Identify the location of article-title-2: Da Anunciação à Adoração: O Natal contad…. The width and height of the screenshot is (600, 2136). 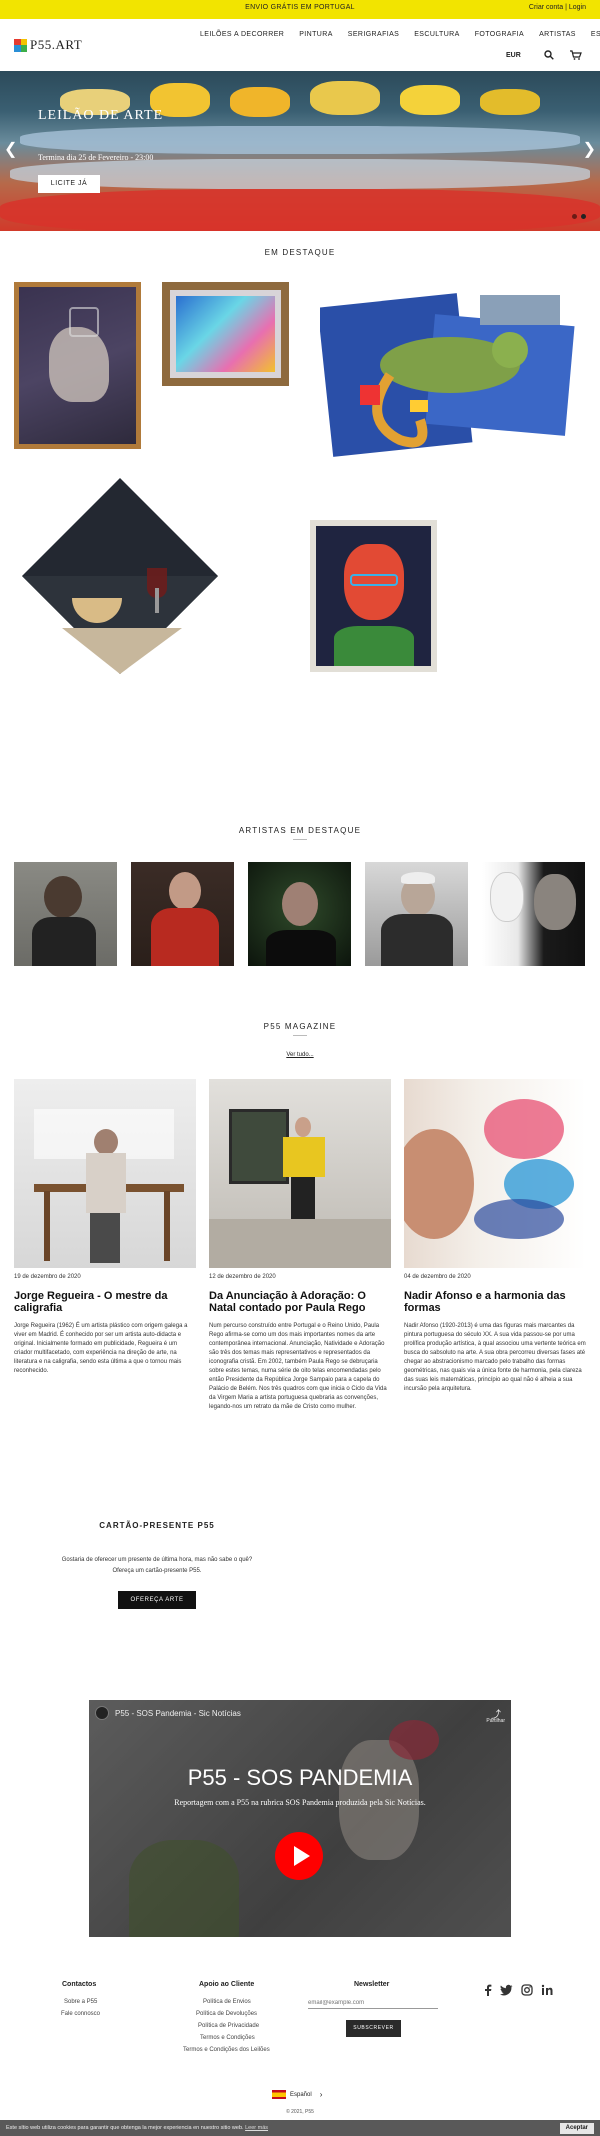
(300, 1302).